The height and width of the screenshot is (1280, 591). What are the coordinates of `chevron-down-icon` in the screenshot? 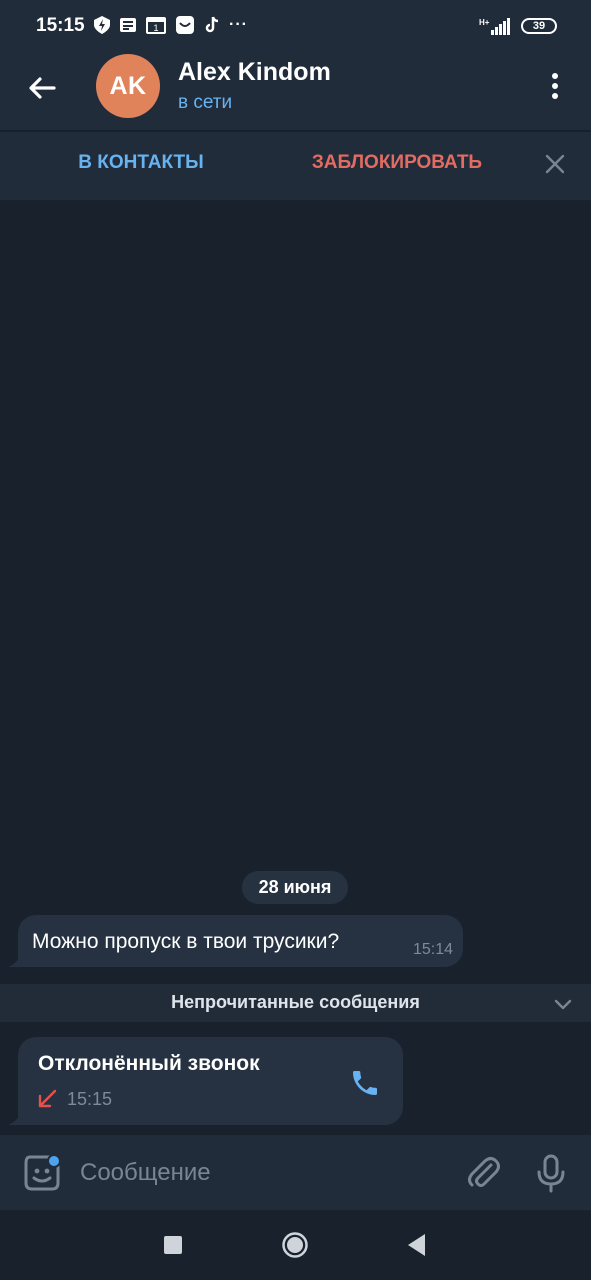 It's located at (563, 1004).